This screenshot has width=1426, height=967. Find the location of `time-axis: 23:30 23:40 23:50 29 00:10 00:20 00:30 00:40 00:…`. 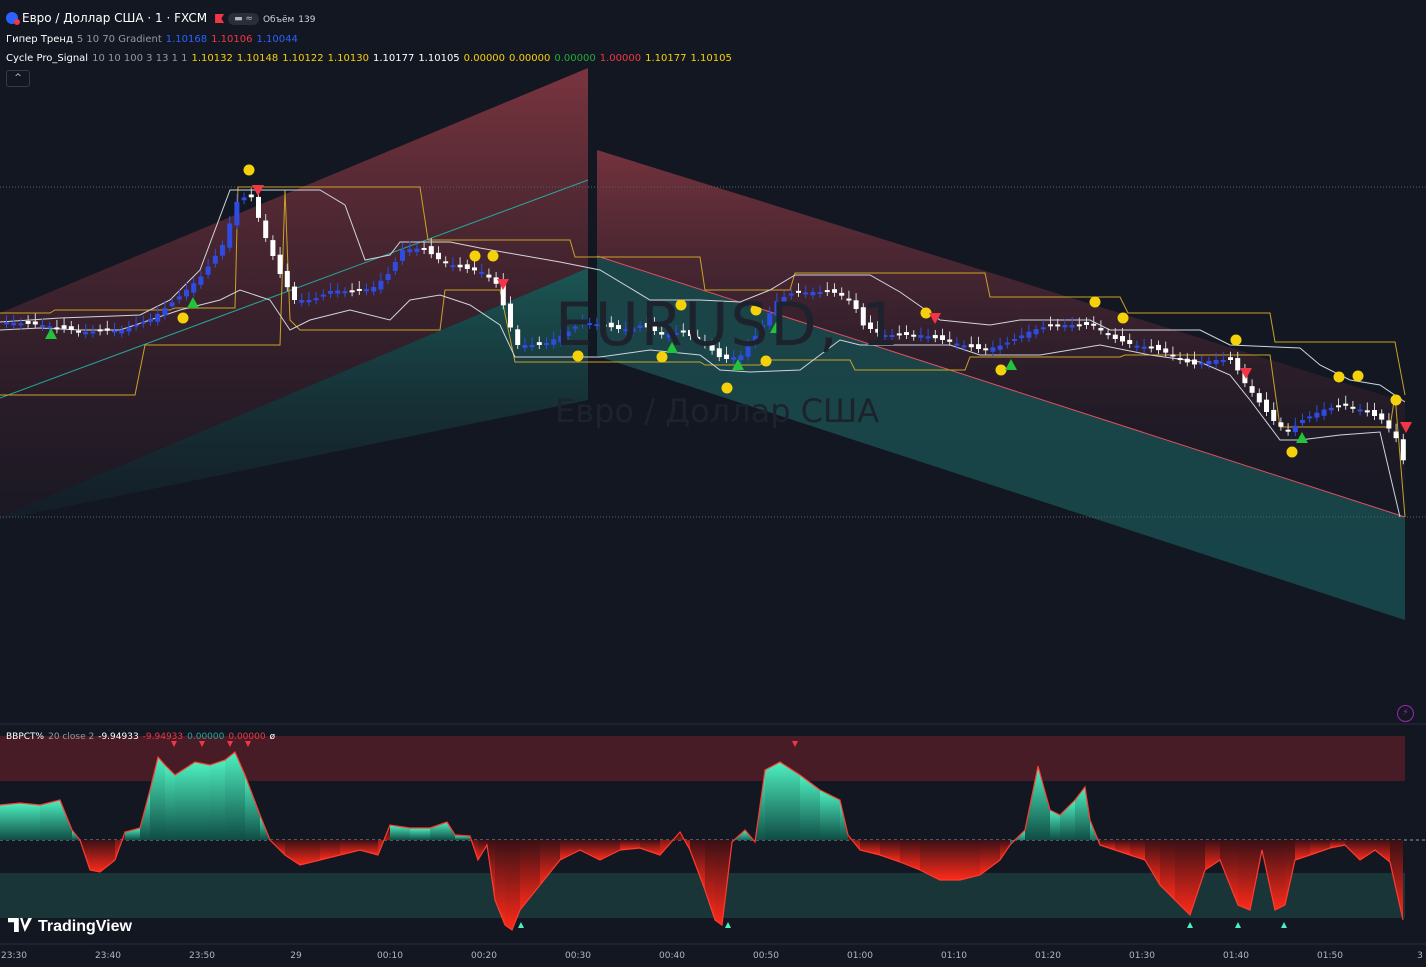

time-axis: 23:30 23:40 23:50 29 00:10 00:20 00:30 00:40 00:… is located at coordinates (713, 955).